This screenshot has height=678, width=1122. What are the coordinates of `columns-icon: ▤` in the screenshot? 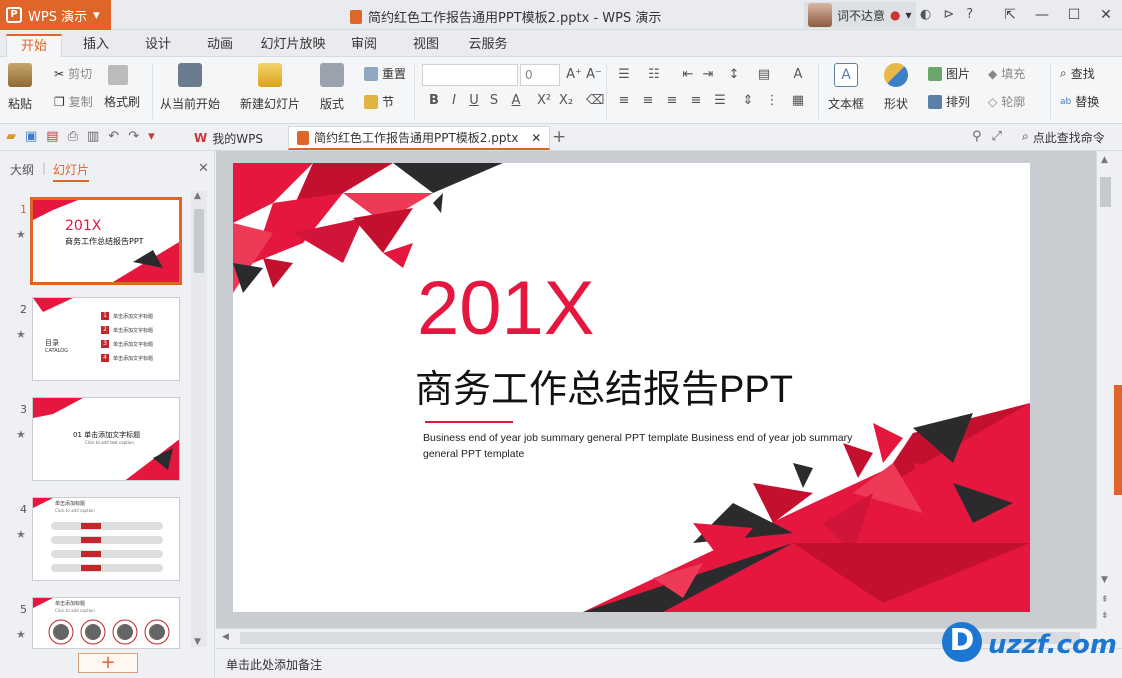 It's located at (764, 74).